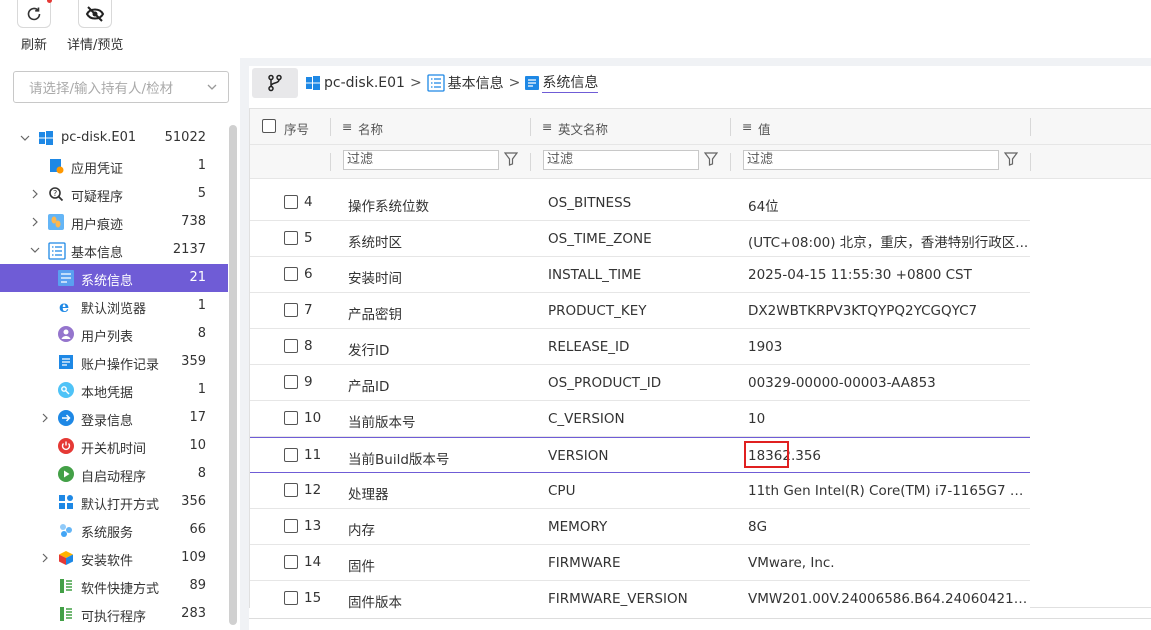  I want to click on tree-item: 软件快捷方式 89, so click(114, 586).